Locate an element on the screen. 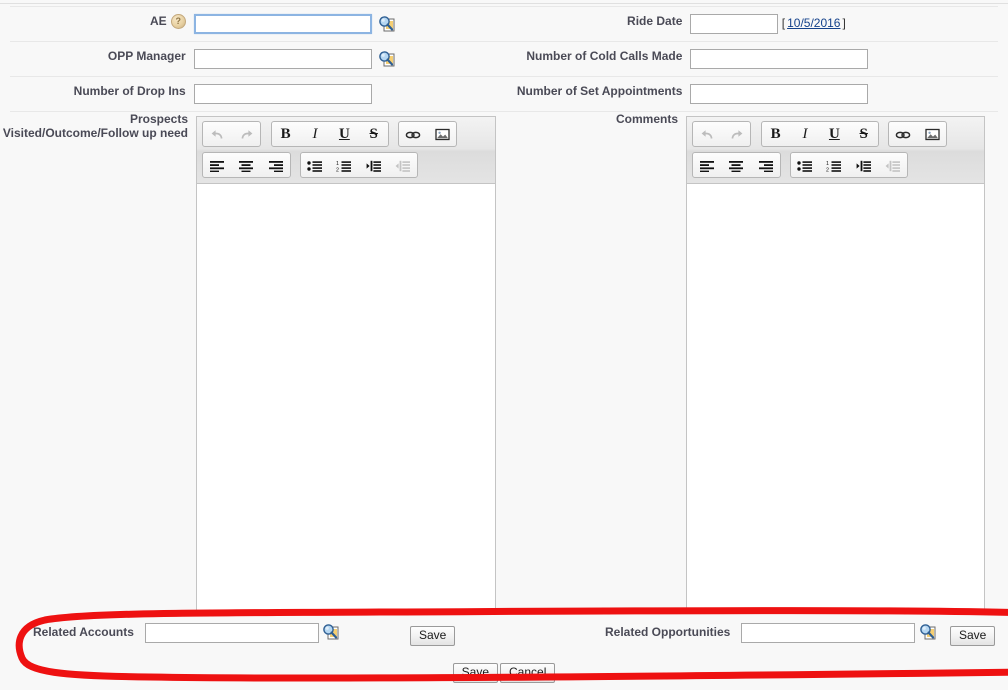 The image size is (1008, 690). ae-input is located at coordinates (282, 24).